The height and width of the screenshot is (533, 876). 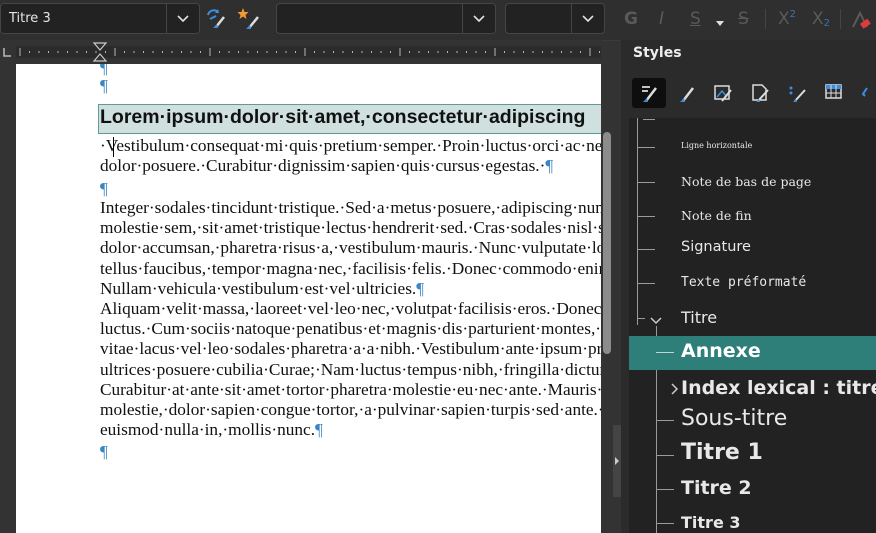 What do you see at coordinates (716, 488) in the screenshot?
I see `style-item-label: Titre 2` at bounding box center [716, 488].